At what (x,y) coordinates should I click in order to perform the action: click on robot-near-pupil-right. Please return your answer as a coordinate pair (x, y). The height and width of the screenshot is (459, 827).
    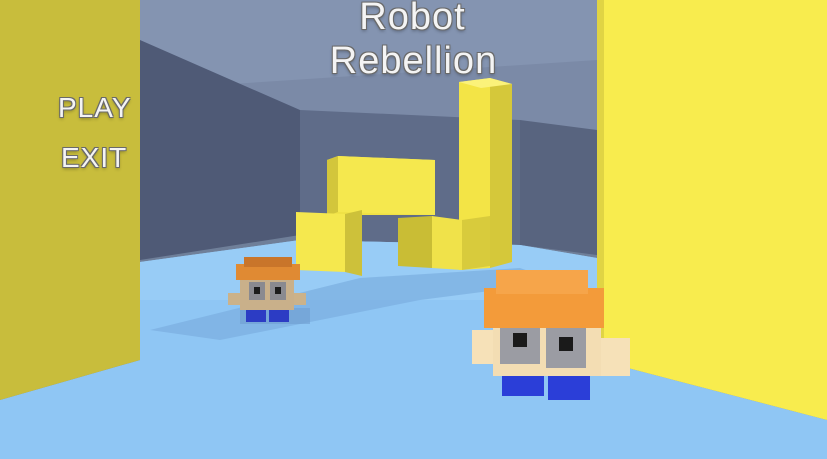
    Looking at the image, I should click on (566, 344).